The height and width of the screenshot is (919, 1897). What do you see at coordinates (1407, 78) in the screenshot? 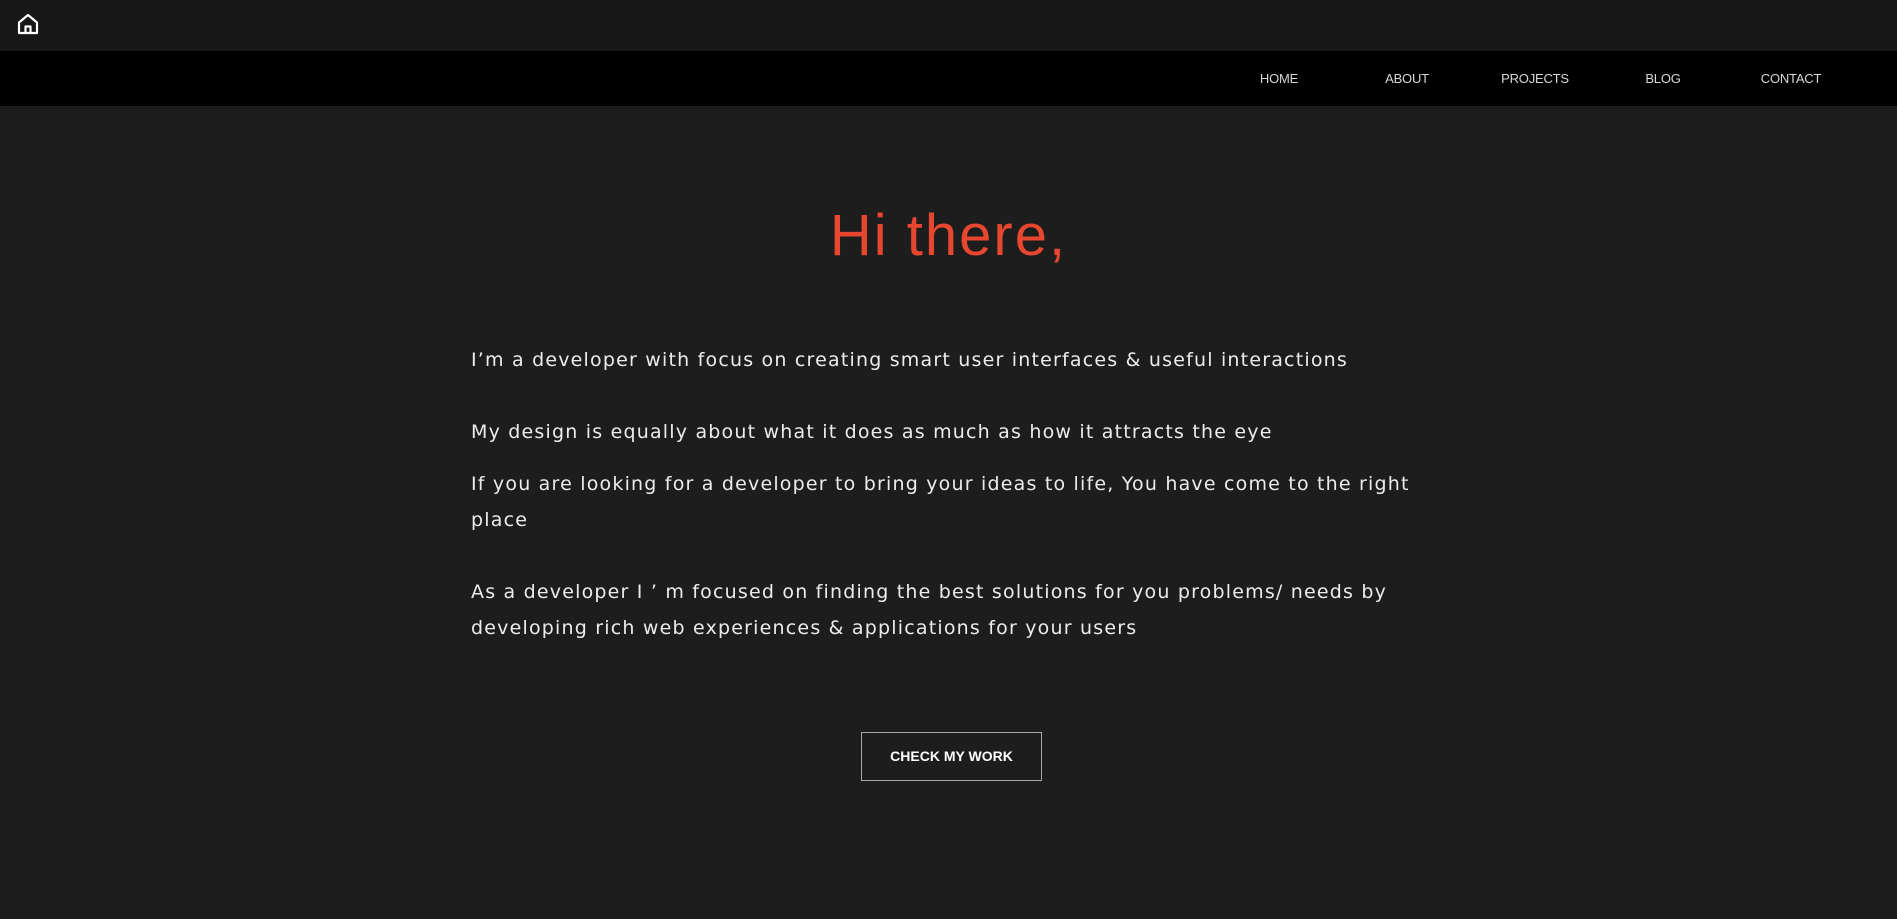
I see `nav-about: ABOUT` at bounding box center [1407, 78].